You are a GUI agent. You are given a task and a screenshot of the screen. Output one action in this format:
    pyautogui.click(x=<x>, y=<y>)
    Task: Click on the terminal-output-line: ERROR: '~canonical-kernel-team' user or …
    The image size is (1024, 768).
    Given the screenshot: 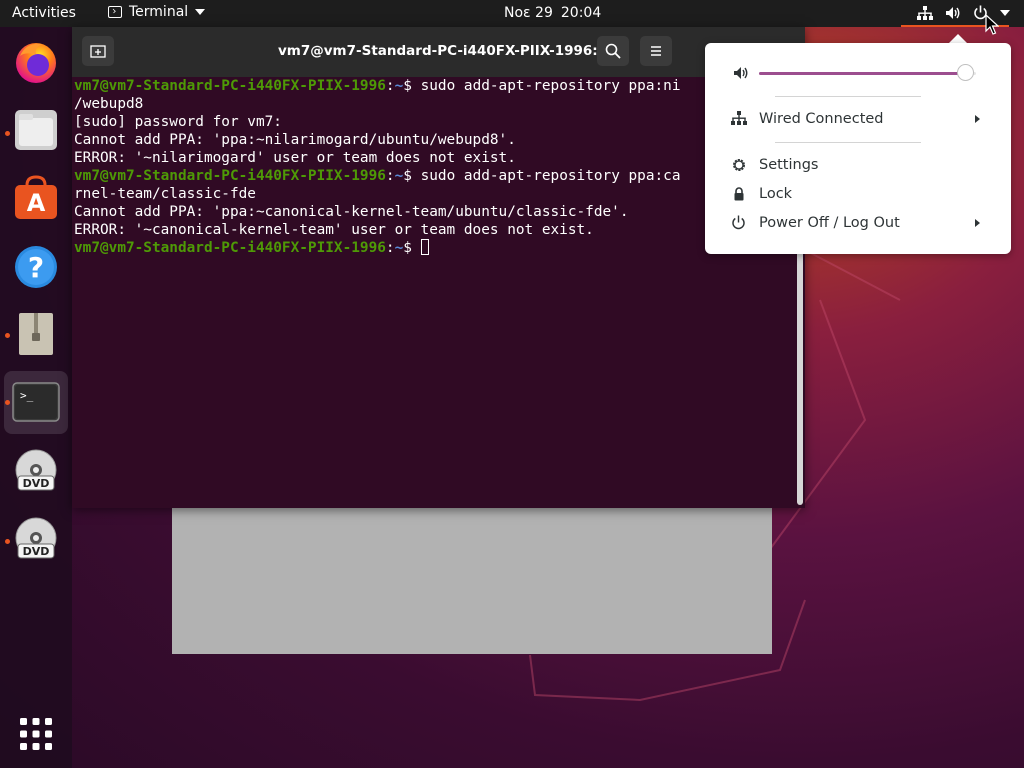 What is the action you would take?
    pyautogui.click(x=334, y=230)
    